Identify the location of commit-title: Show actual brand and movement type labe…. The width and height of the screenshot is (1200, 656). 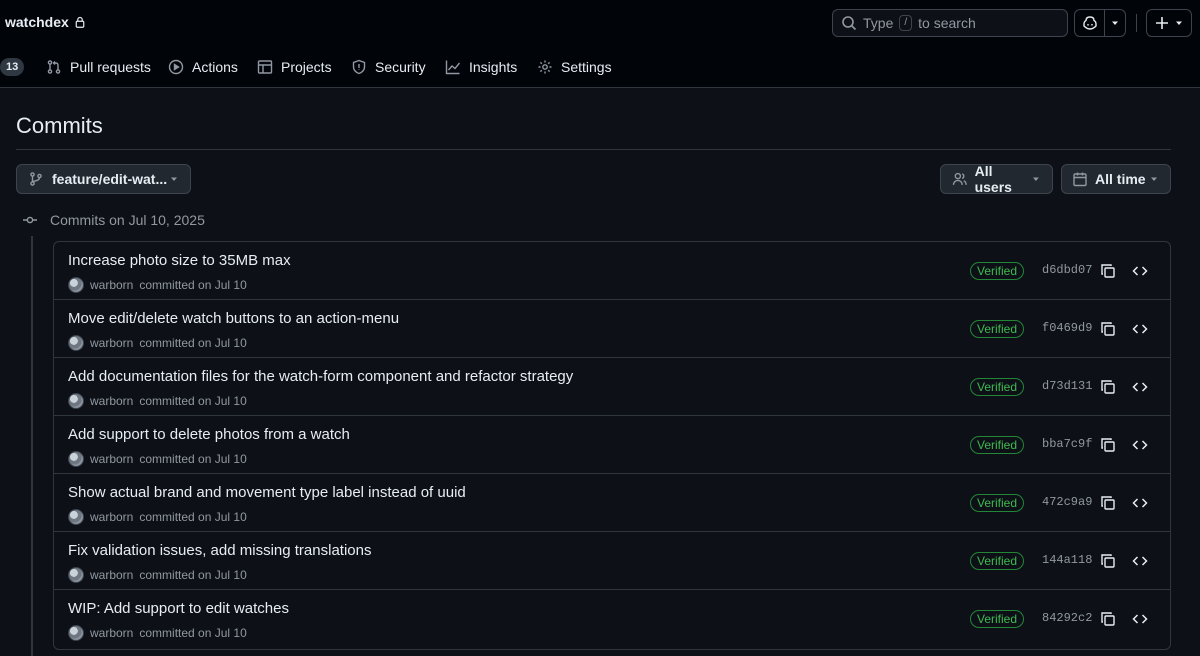
(267, 492).